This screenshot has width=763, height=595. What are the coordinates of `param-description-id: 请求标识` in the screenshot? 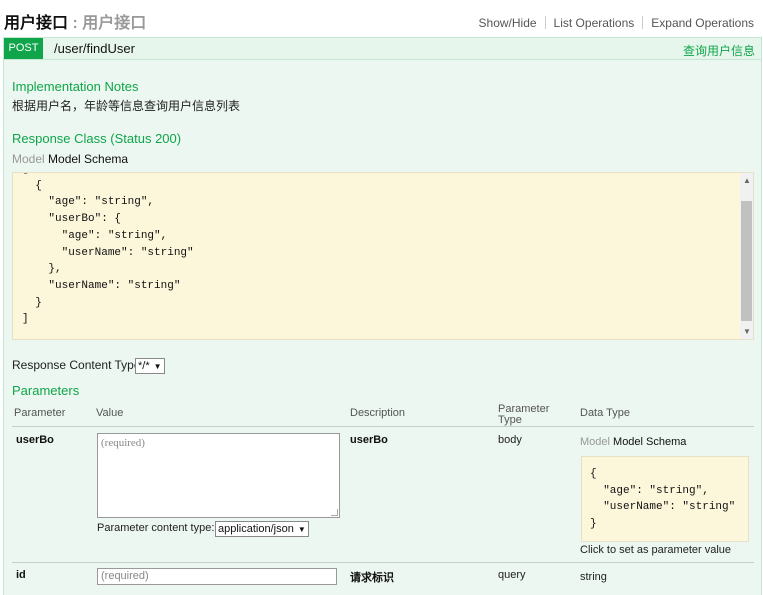 It's located at (372, 578).